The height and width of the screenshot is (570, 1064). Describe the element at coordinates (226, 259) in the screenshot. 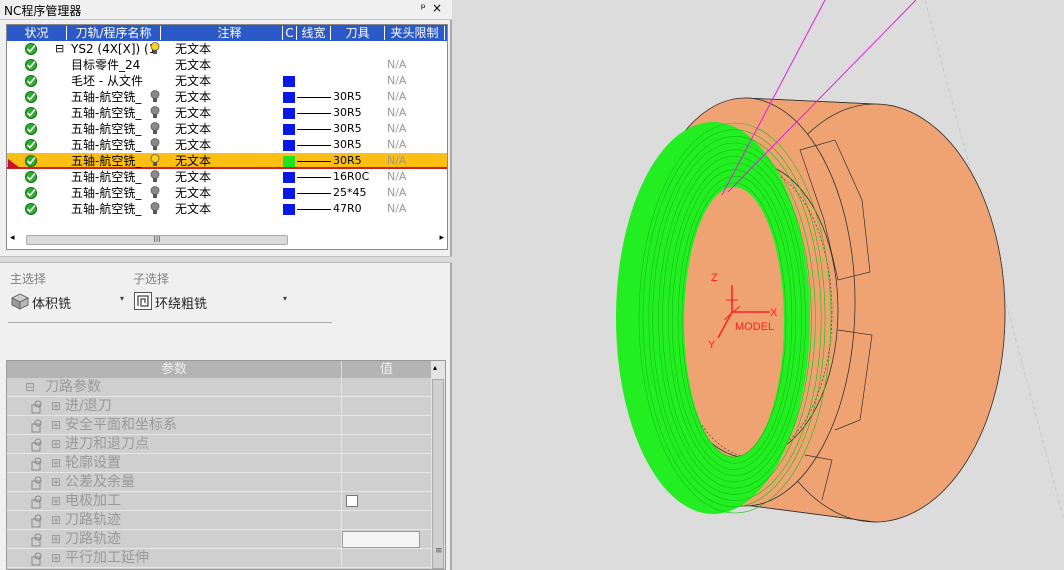

I see `panel-splitter` at that location.